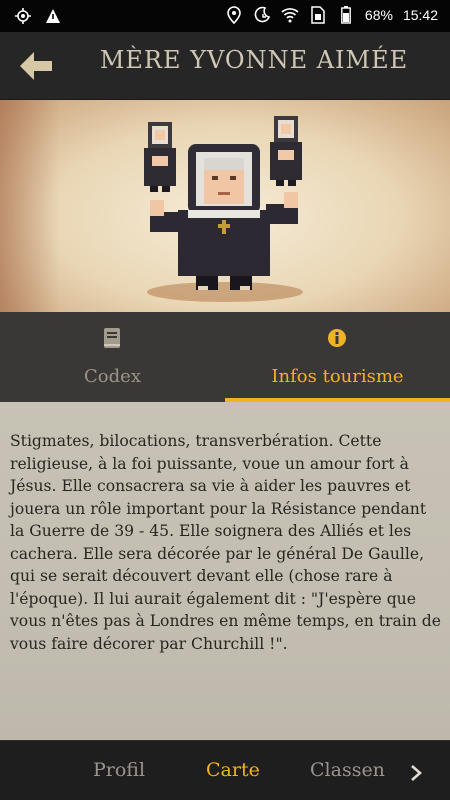 Image resolution: width=450 pixels, height=800 pixels. What do you see at coordinates (112, 376) in the screenshot?
I see `tab-codex-label: Codex` at bounding box center [112, 376].